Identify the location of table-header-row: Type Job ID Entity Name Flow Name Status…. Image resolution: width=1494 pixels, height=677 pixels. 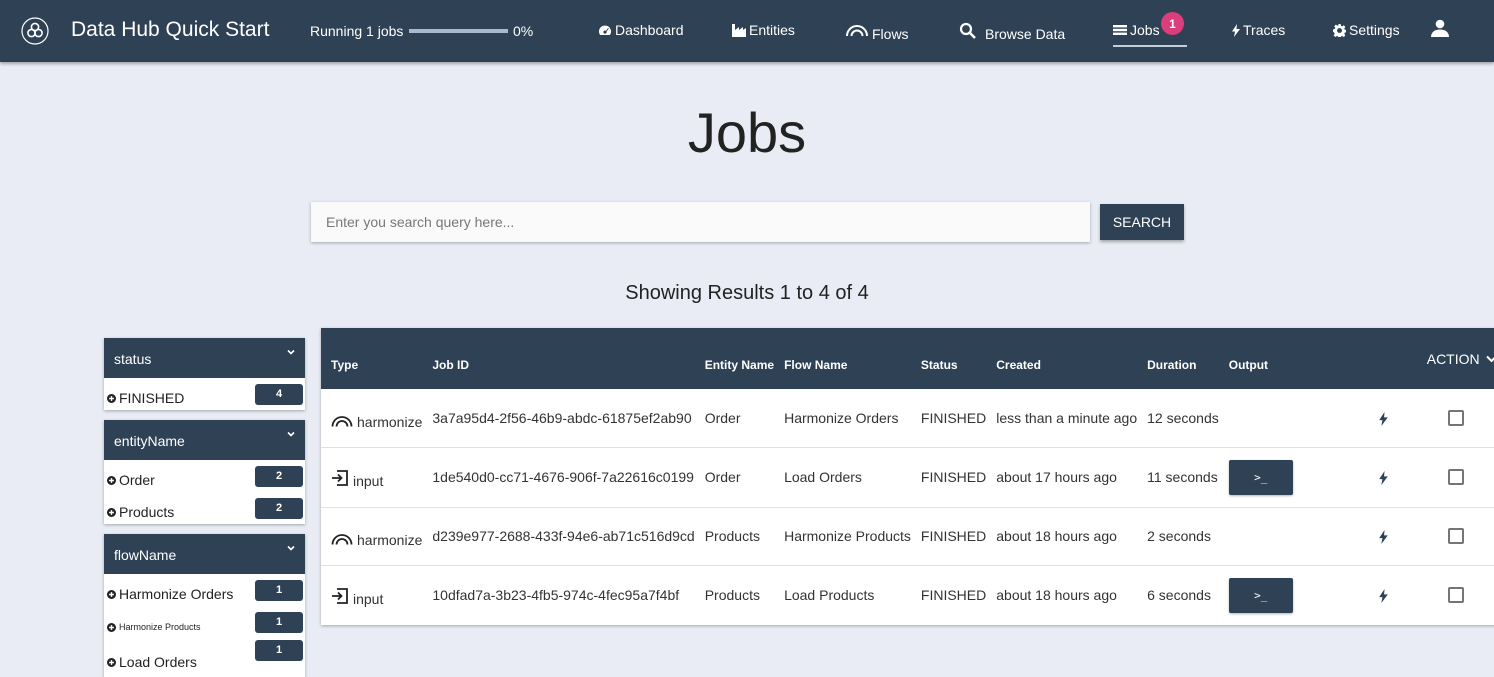
(907, 358).